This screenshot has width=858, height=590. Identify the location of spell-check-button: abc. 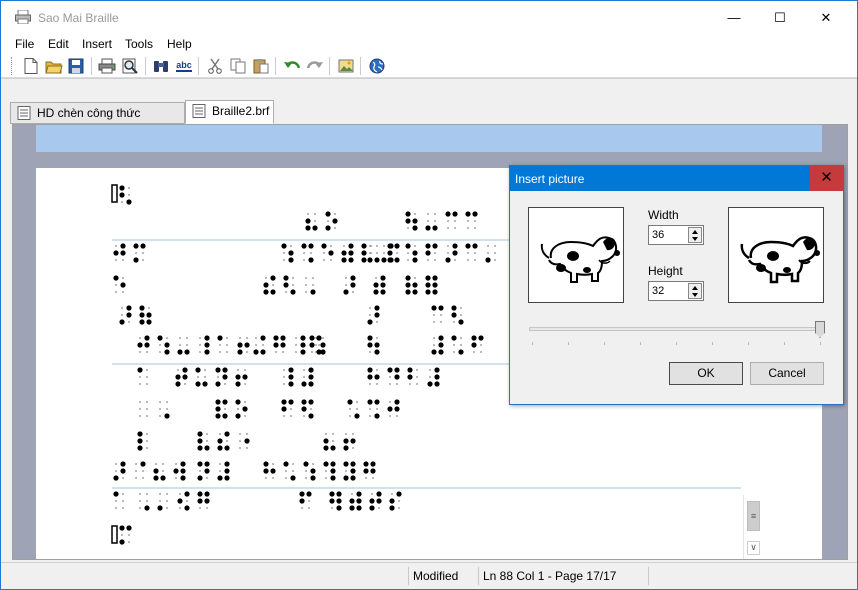
(184, 66).